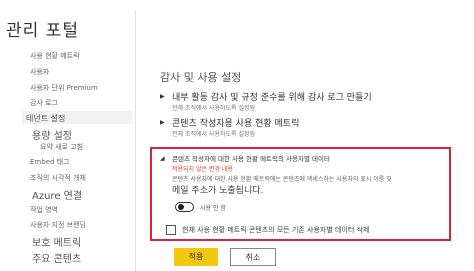 This screenshot has height=271, width=474. I want to click on enable-toggle, so click(184, 207).